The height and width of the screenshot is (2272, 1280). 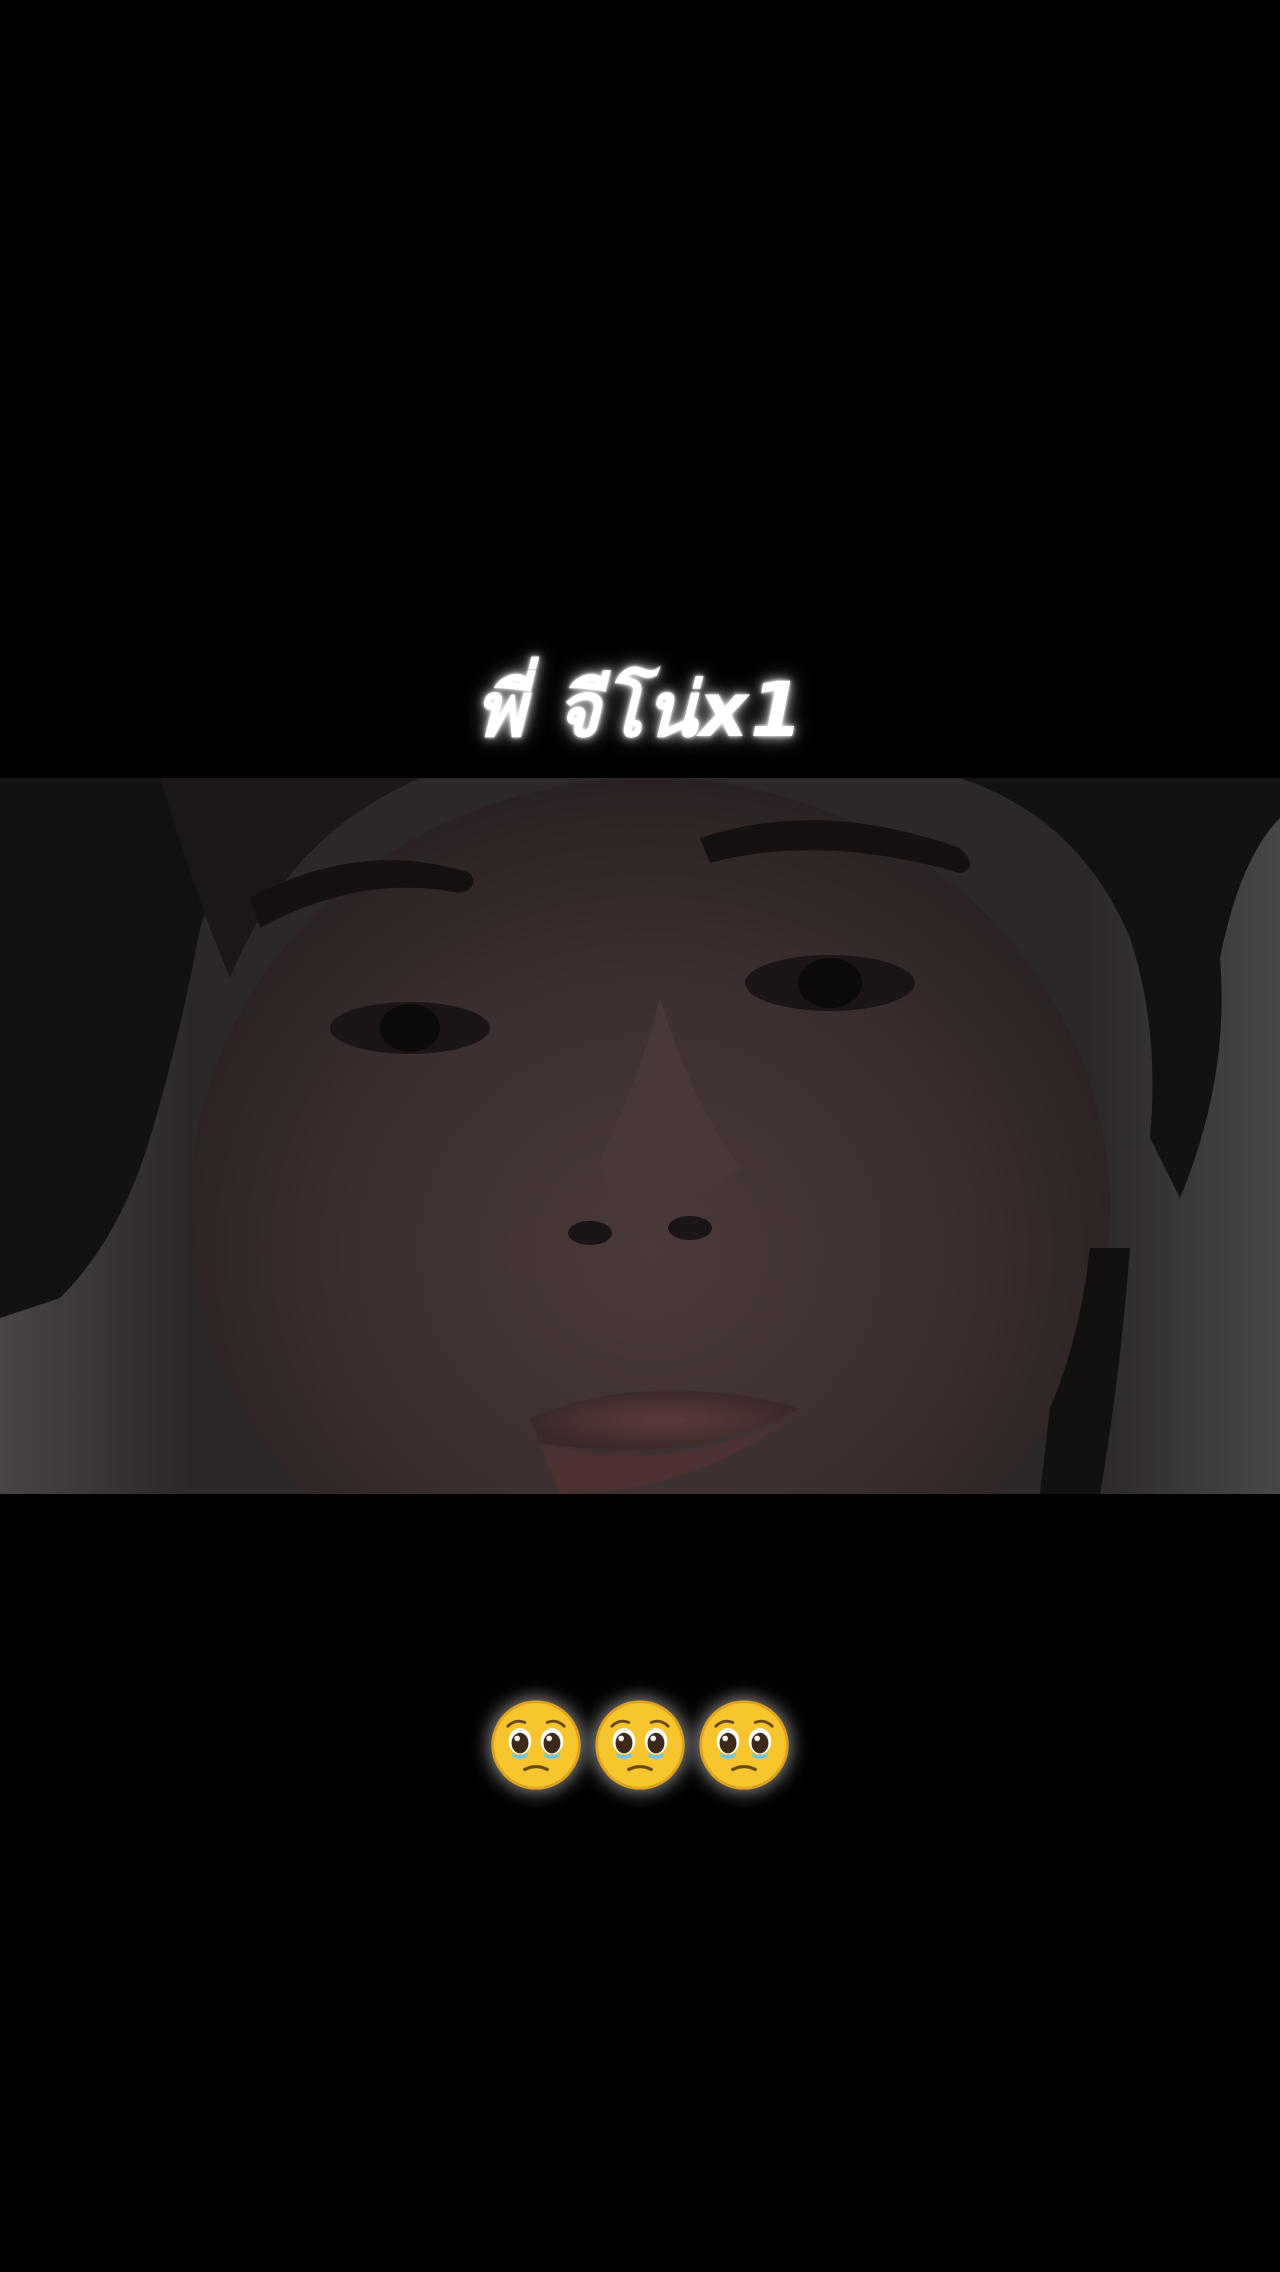 I want to click on caption-text: พี่ จีโน่x1, so click(x=640, y=709).